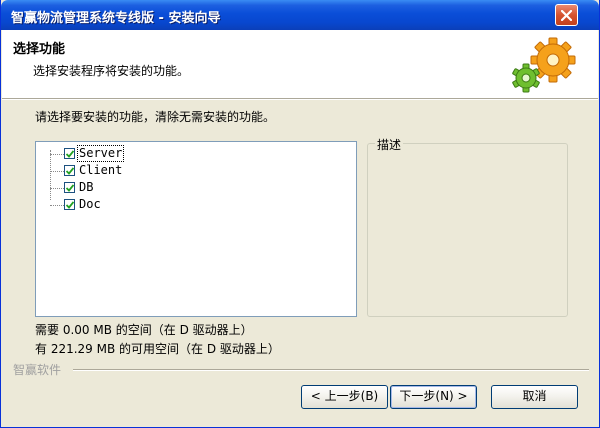  What do you see at coordinates (100, 153) in the screenshot?
I see `feature-label: Server` at bounding box center [100, 153].